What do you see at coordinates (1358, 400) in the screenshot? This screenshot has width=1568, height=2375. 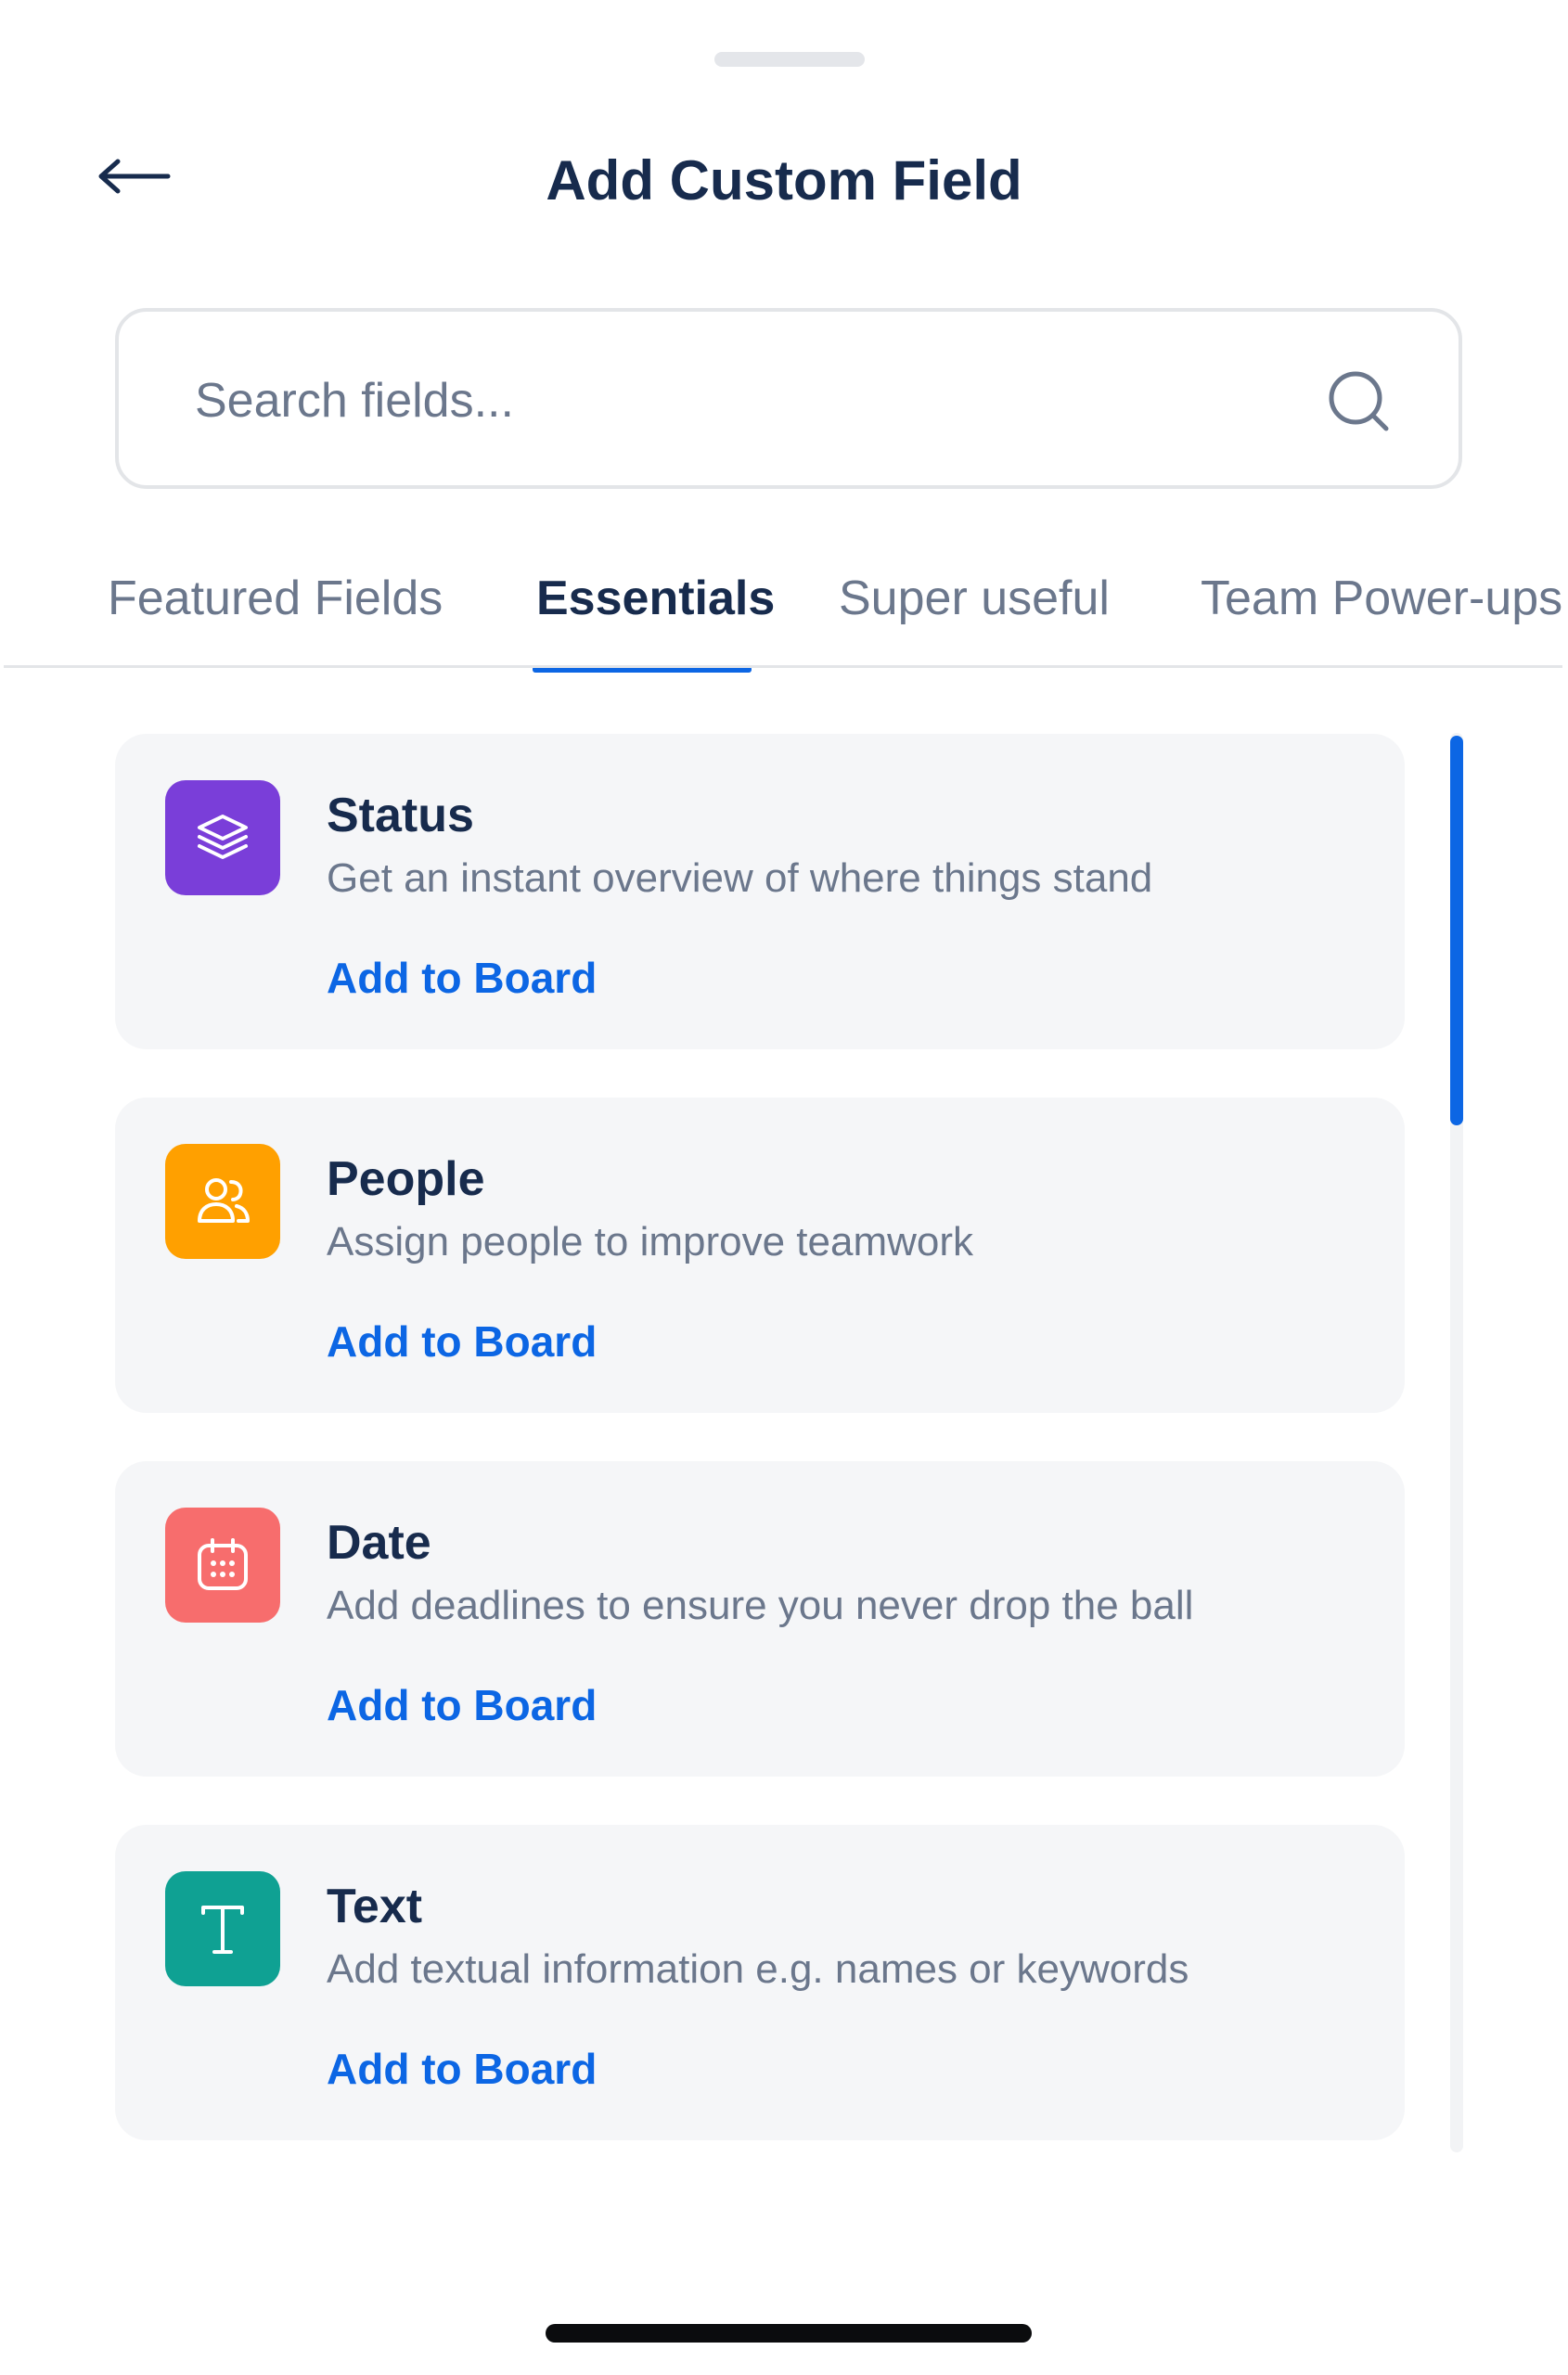 I see `search-icon` at bounding box center [1358, 400].